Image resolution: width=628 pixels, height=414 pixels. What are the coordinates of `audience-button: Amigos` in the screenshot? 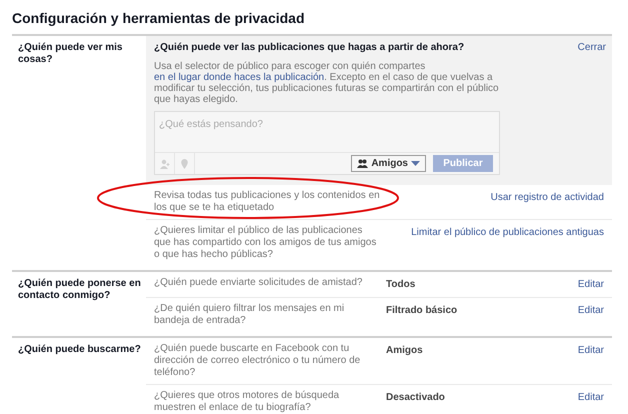 It's located at (388, 163).